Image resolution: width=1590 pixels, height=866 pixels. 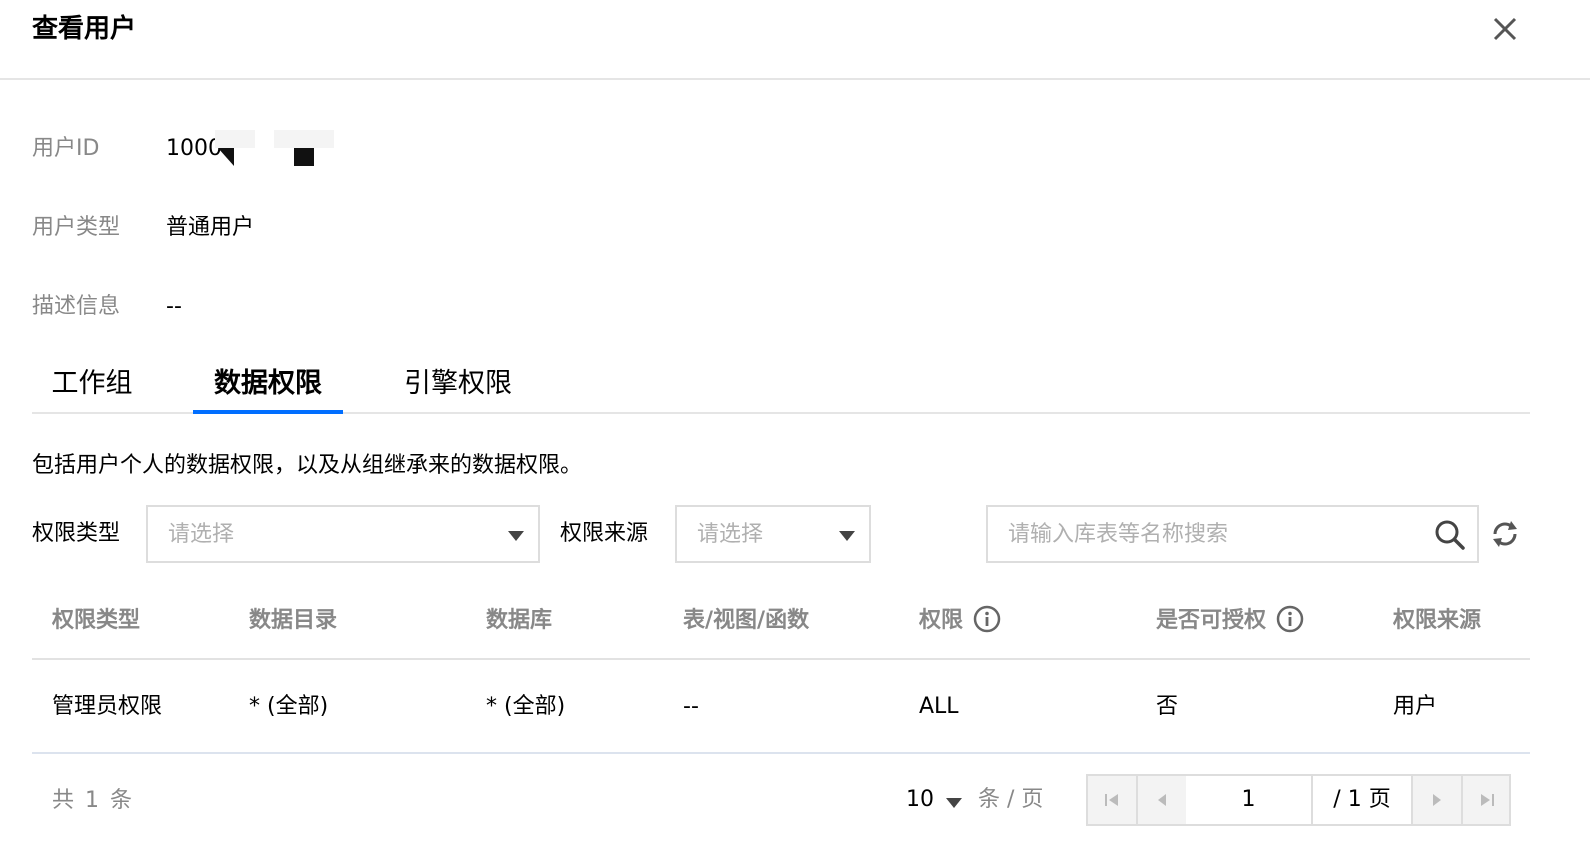 What do you see at coordinates (210, 227) in the screenshot?
I see `user-type-value: 普通用户` at bounding box center [210, 227].